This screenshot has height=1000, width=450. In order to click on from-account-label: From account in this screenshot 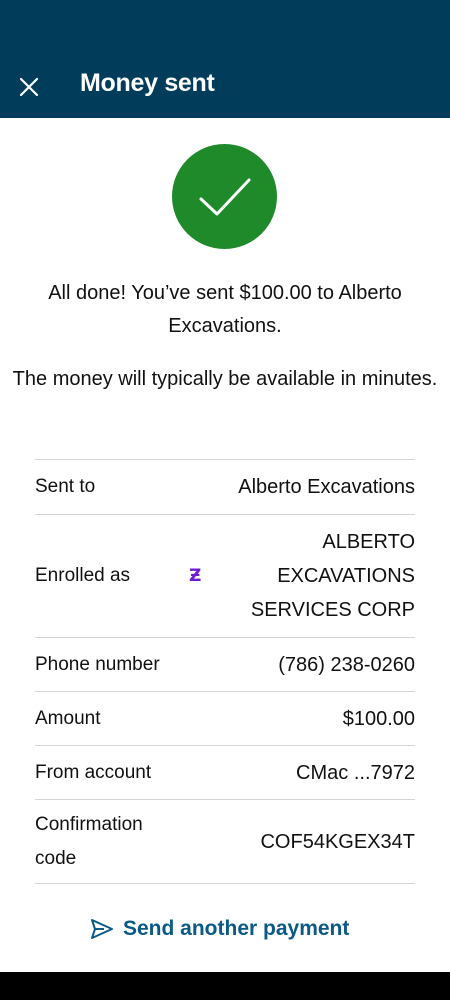, I will do `click(93, 772)`.